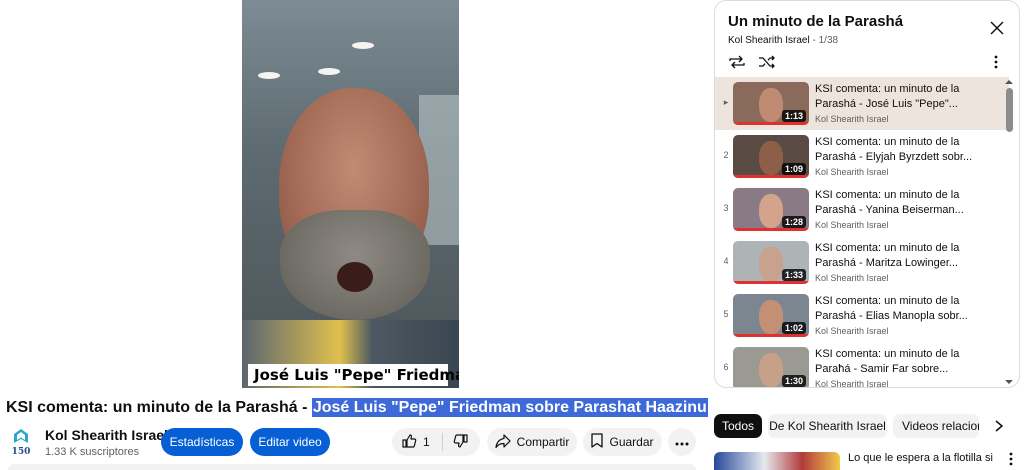 The width and height of the screenshot is (1024, 470). I want to click on edit-video-button: Editar video, so click(290, 442).